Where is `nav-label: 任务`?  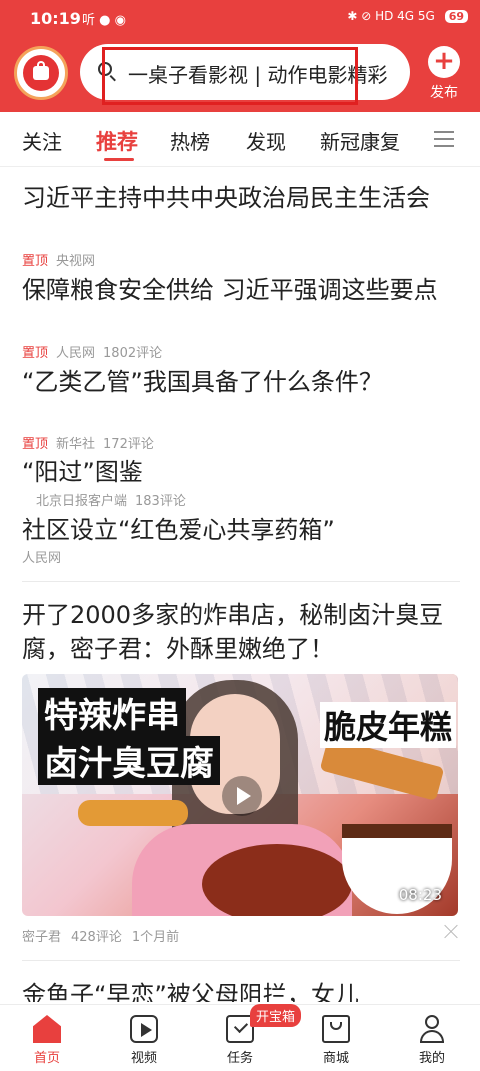
nav-label: 任务 is located at coordinates (239, 1058).